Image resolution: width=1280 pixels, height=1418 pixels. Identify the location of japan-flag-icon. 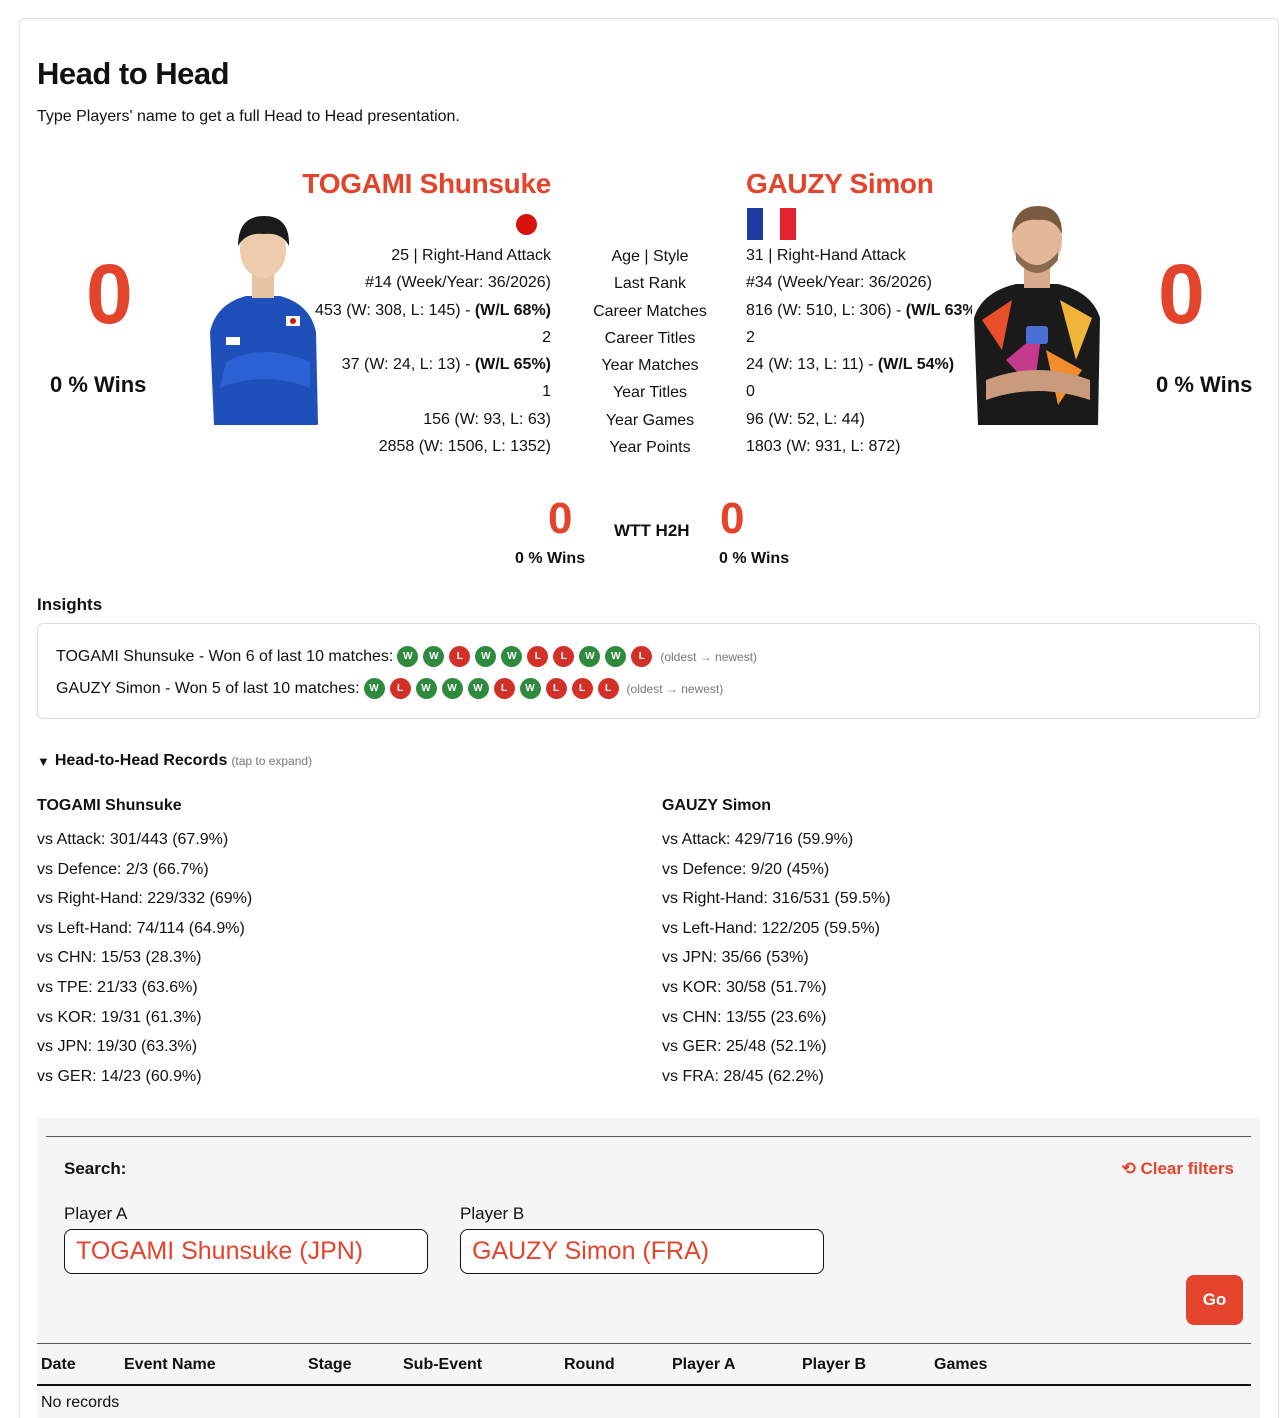
(526, 224).